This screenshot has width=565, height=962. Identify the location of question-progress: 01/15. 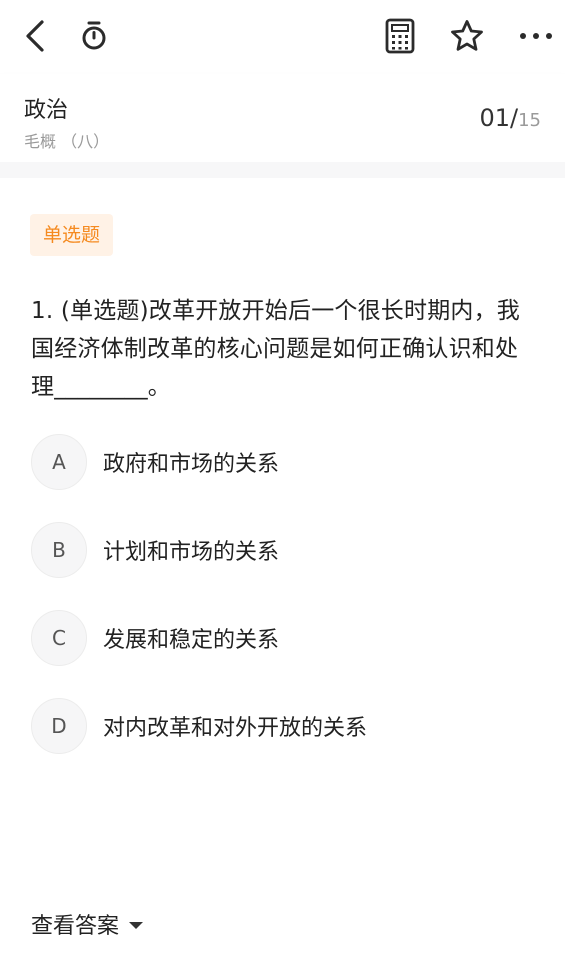
(510, 118).